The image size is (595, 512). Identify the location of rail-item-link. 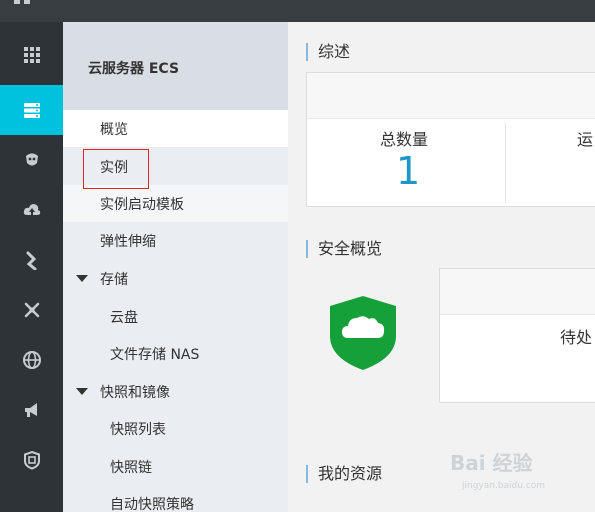
(31, 260).